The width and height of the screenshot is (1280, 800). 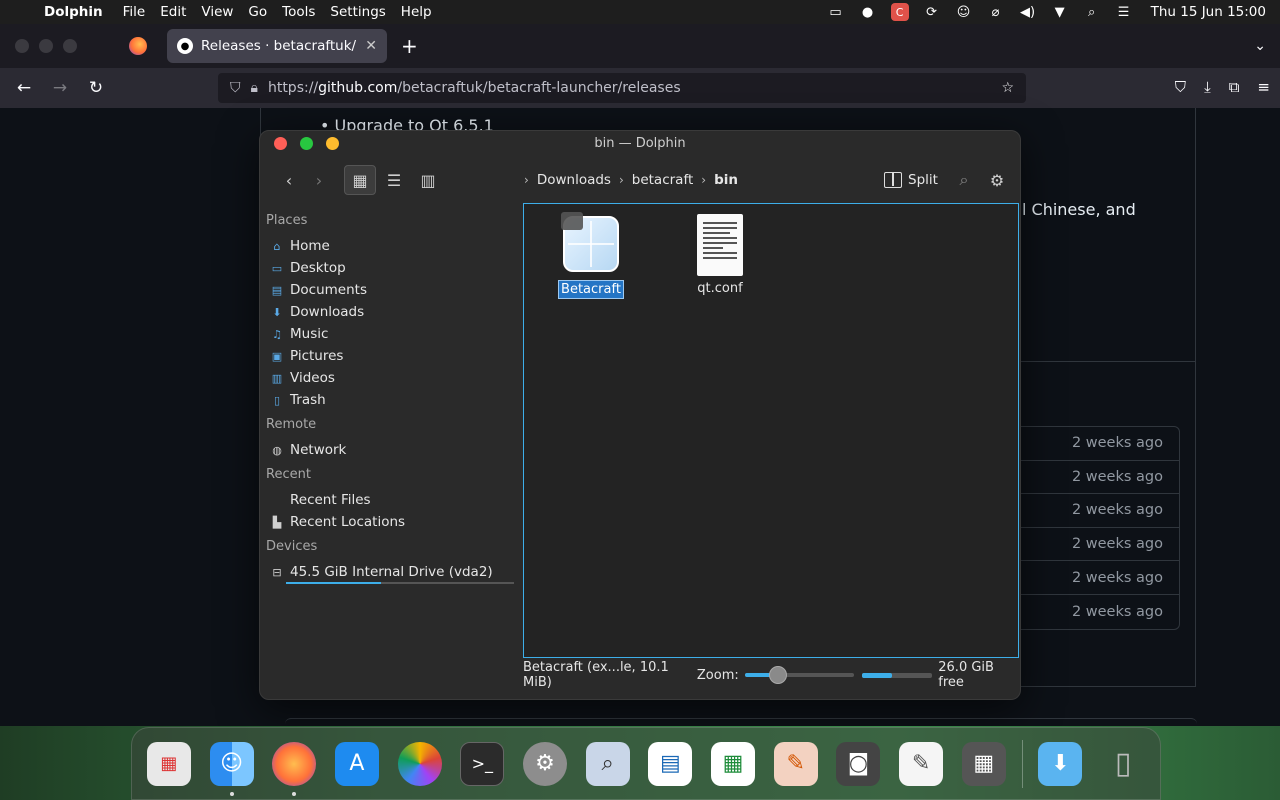 I want to click on downloads-icon: ⤓, so click(x=1207, y=87).